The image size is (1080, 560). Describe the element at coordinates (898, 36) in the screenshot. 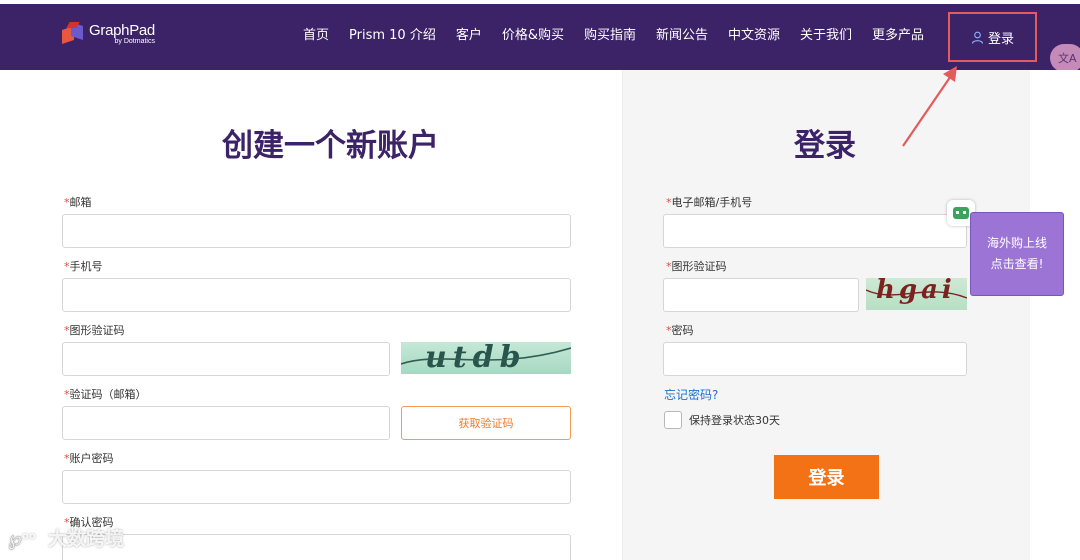

I see `nav-item-more-products: 更多产品` at that location.